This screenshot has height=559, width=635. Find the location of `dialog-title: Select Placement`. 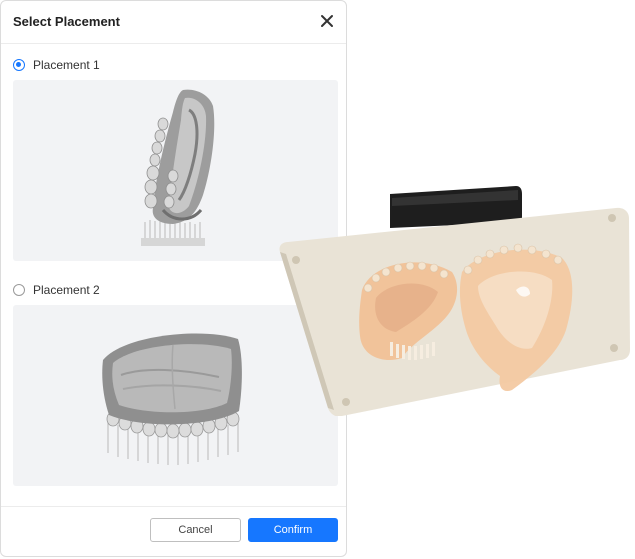

dialog-title: Select Placement is located at coordinates (66, 21).